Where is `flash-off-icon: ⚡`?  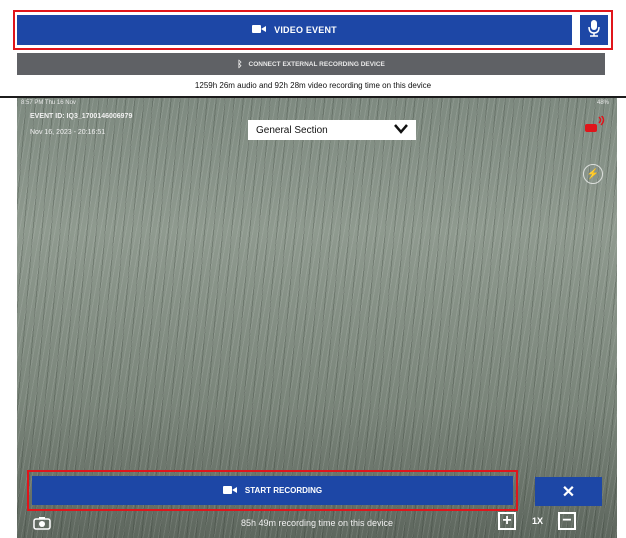
flash-off-icon: ⚡ is located at coordinates (593, 174).